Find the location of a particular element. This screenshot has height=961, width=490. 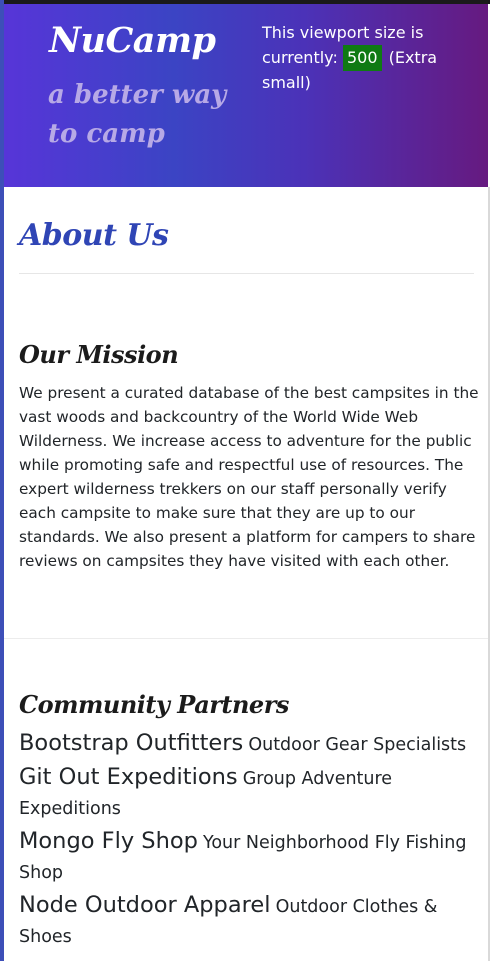

brand-title: NuCamp is located at coordinates (132, 40).